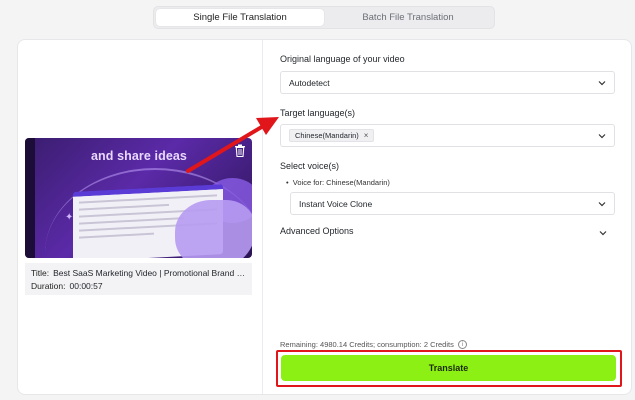 This screenshot has width=635, height=400. What do you see at coordinates (139, 156) in the screenshot?
I see `thumbnail-headline: and share ideas` at bounding box center [139, 156].